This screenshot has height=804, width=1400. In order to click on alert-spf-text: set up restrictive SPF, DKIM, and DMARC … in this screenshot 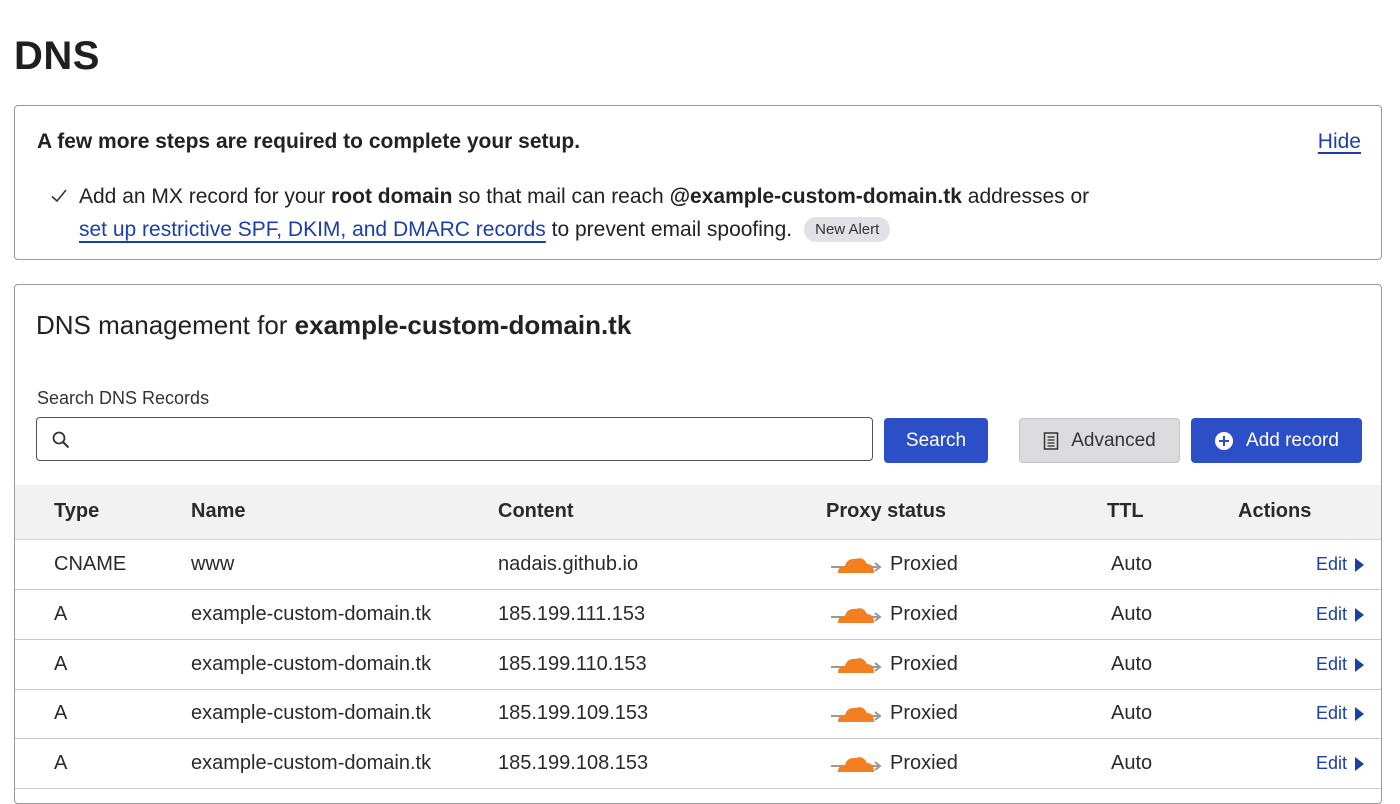, I will do `click(485, 229)`.